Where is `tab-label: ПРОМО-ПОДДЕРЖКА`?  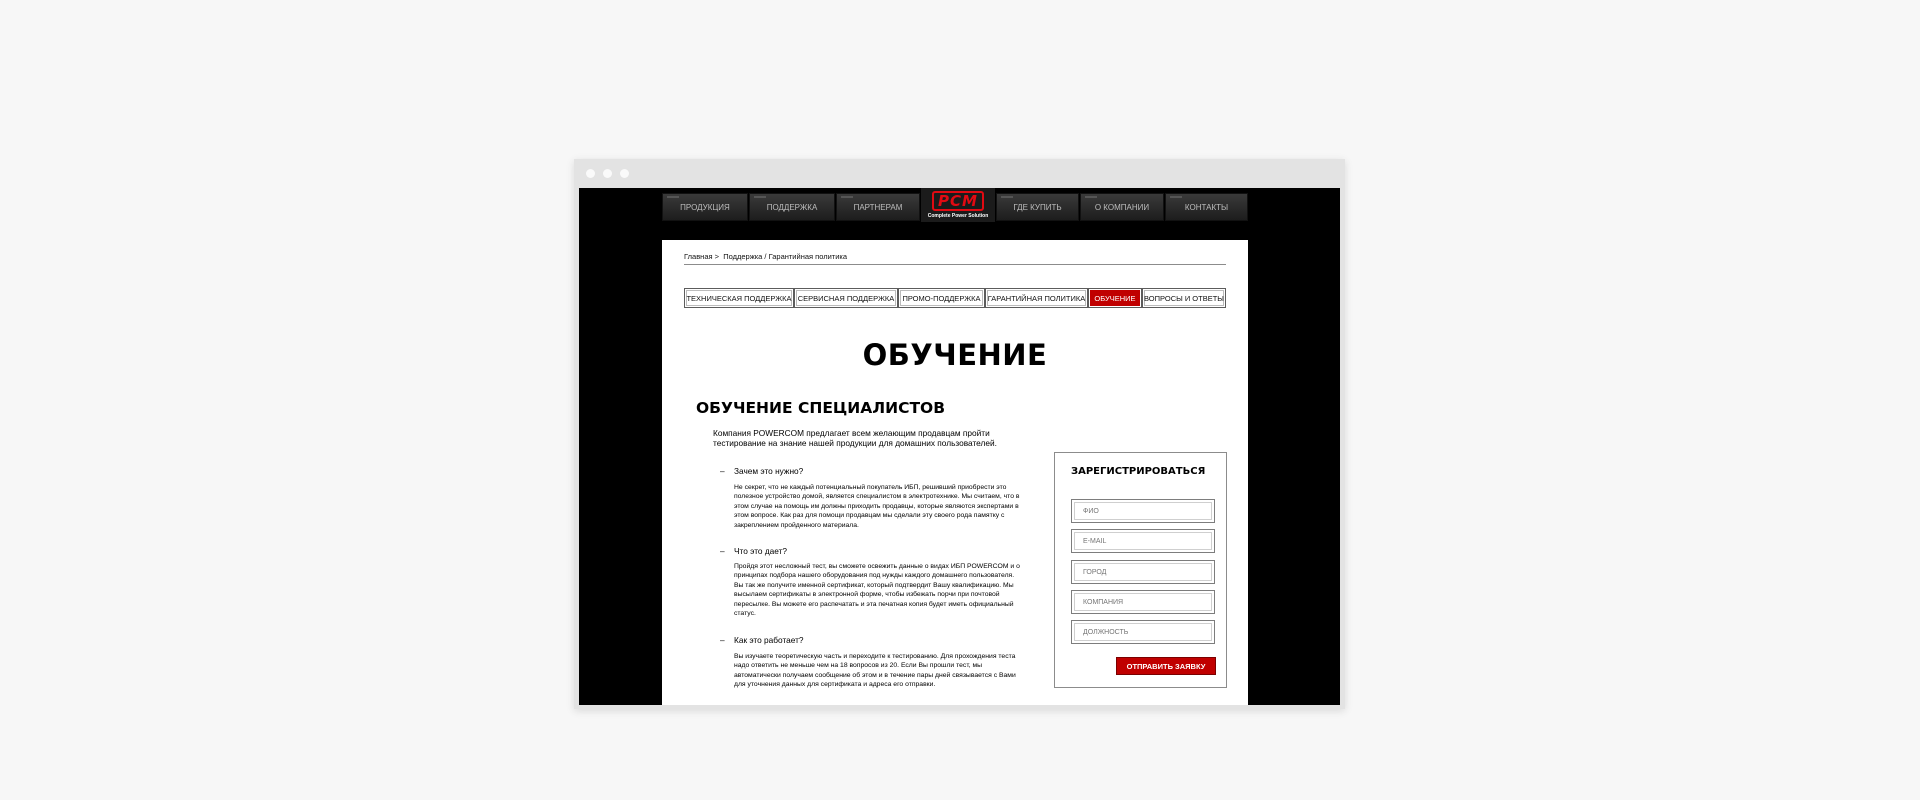 tab-label: ПРОМО-ПОДДЕРЖКА is located at coordinates (941, 298).